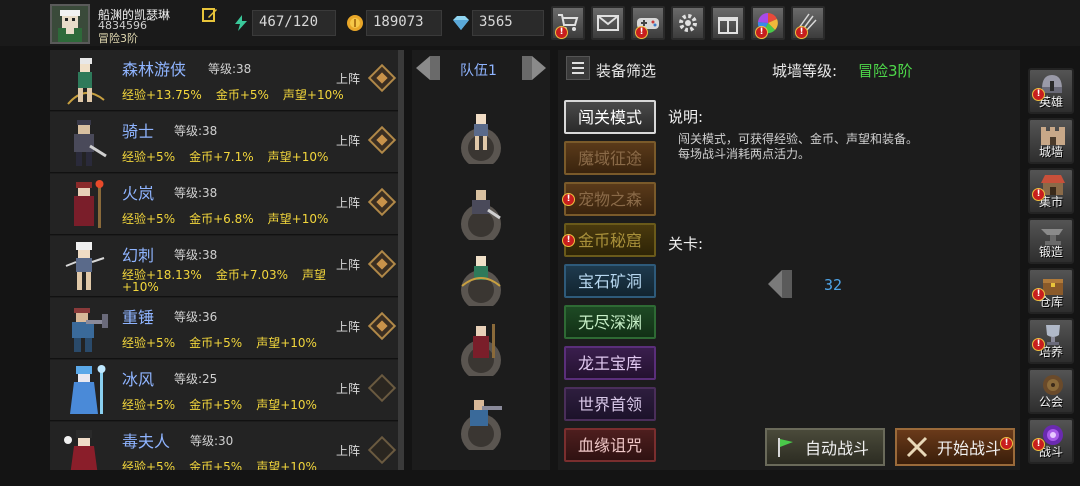  I want to click on hero-bonus: 经验+13.75% 金币+5% 声望+10%, so click(240, 94).